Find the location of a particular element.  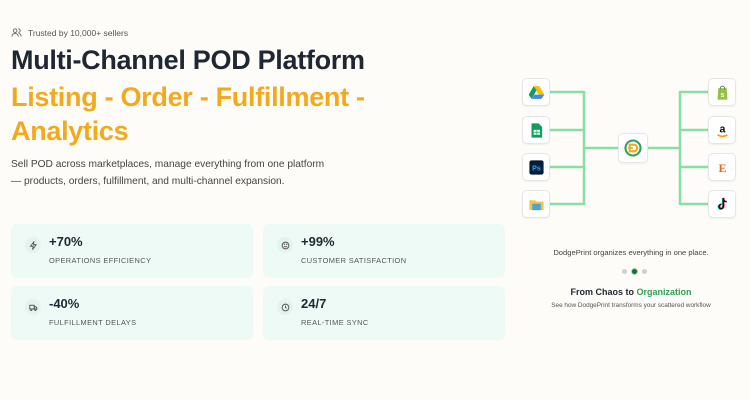

stat-label: Customer satisfaction is located at coordinates (354, 260).